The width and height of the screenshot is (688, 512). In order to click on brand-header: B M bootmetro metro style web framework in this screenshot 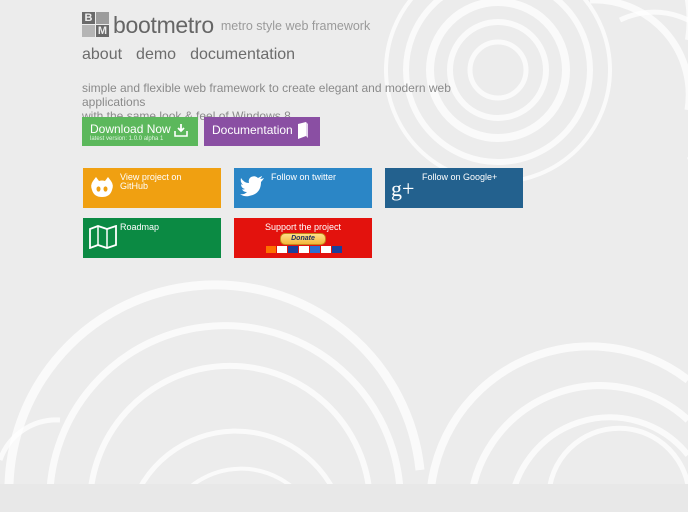, I will do `click(226, 25)`.